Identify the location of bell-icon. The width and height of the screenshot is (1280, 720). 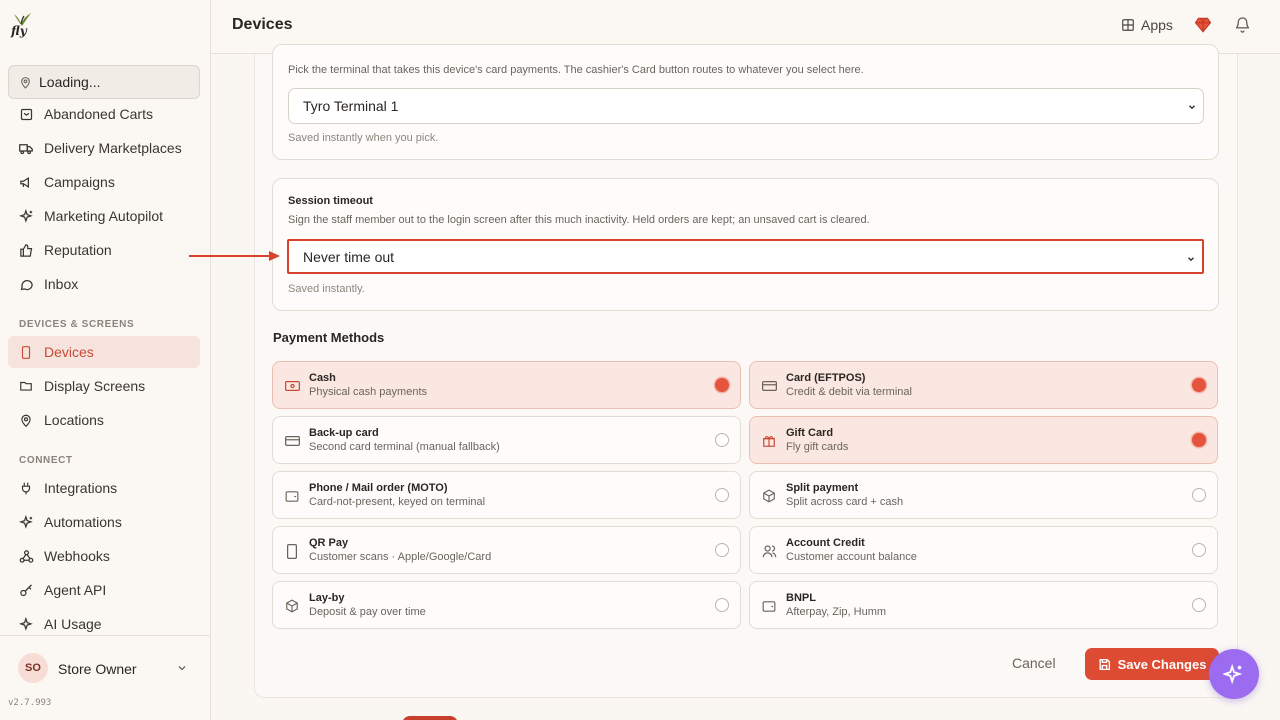
(1242, 25).